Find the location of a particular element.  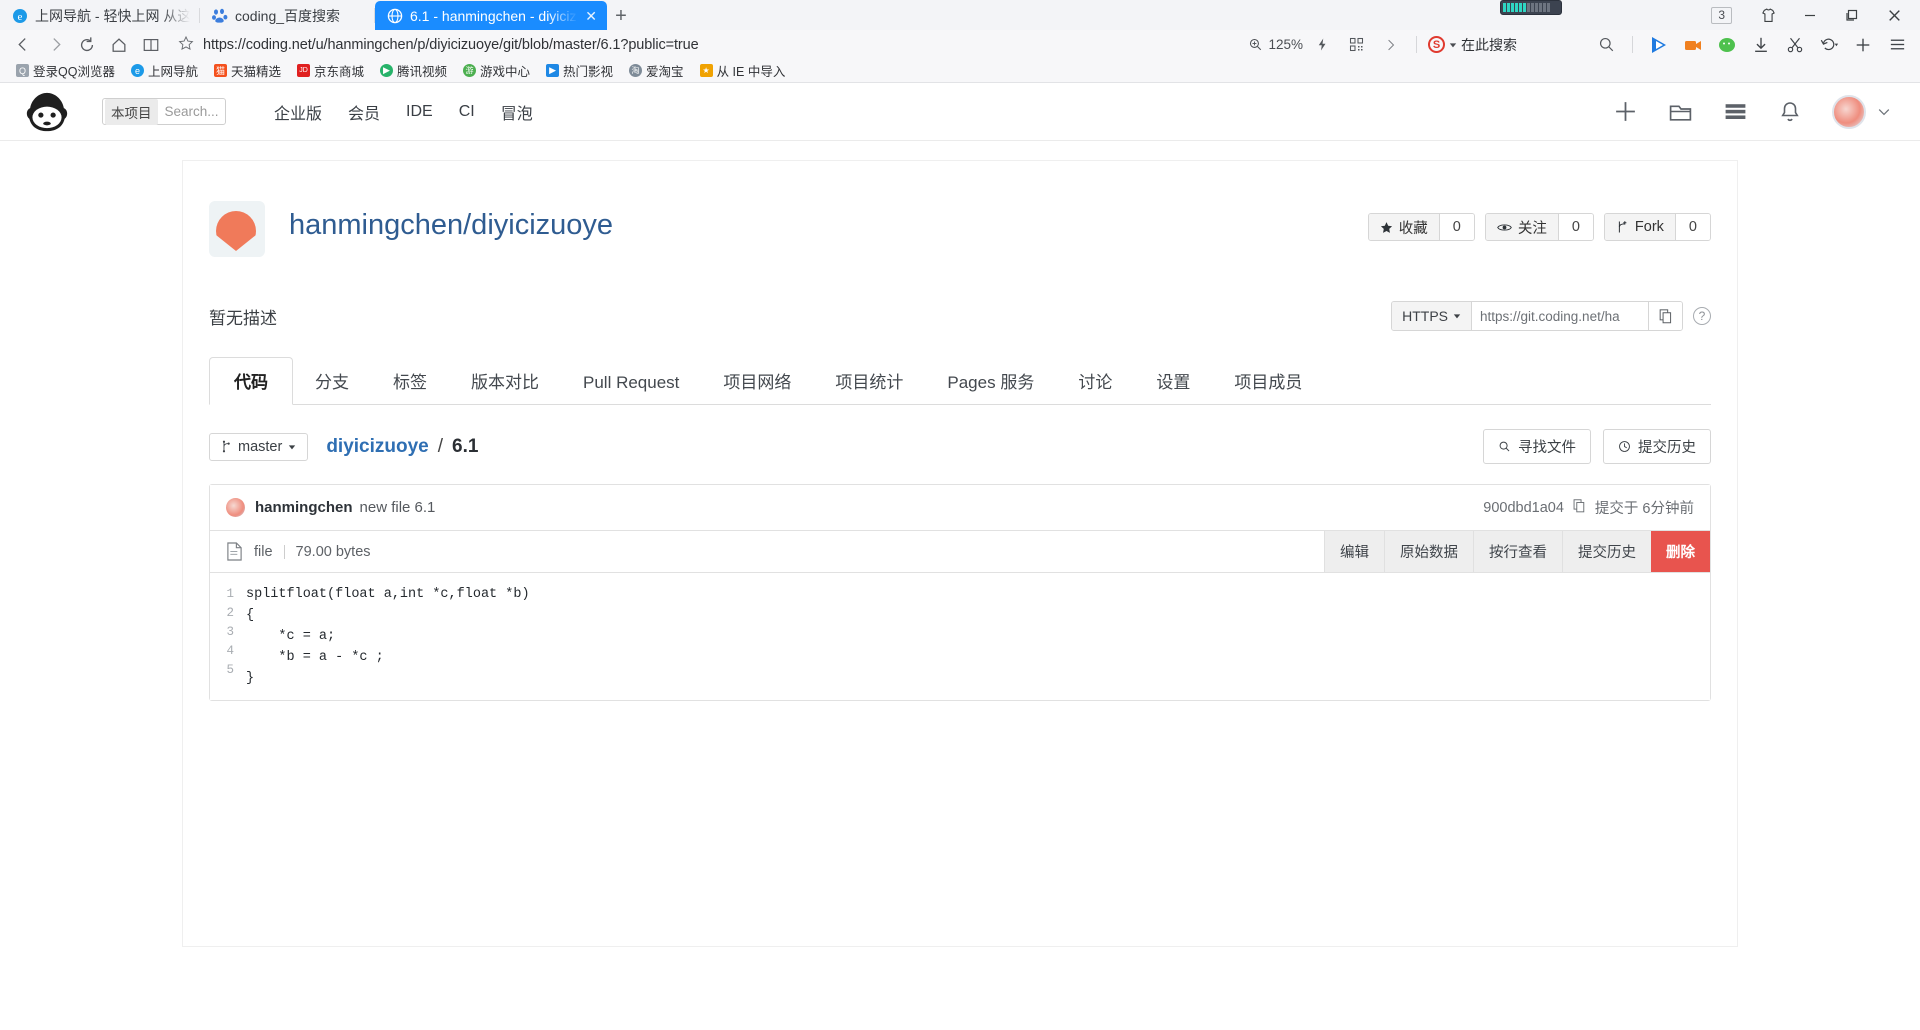

new-tab-button: + is located at coordinates (621, 16).